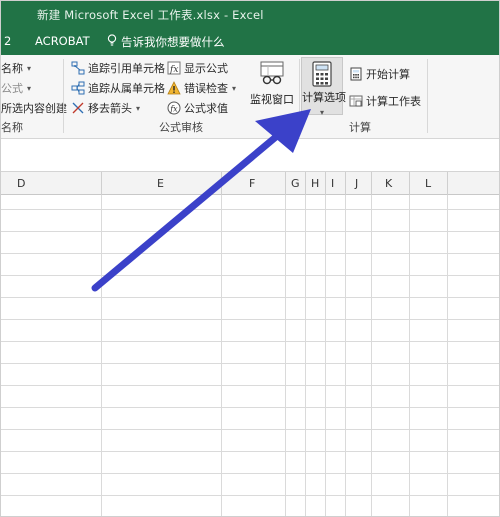  I want to click on calculate-sheet-label: 计算工作表, so click(393, 101).